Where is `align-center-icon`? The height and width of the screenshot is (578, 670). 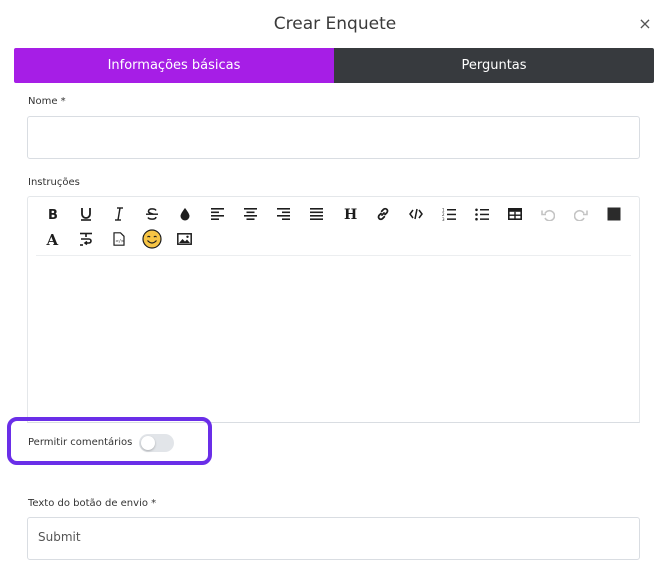
align-center-icon is located at coordinates (250, 214).